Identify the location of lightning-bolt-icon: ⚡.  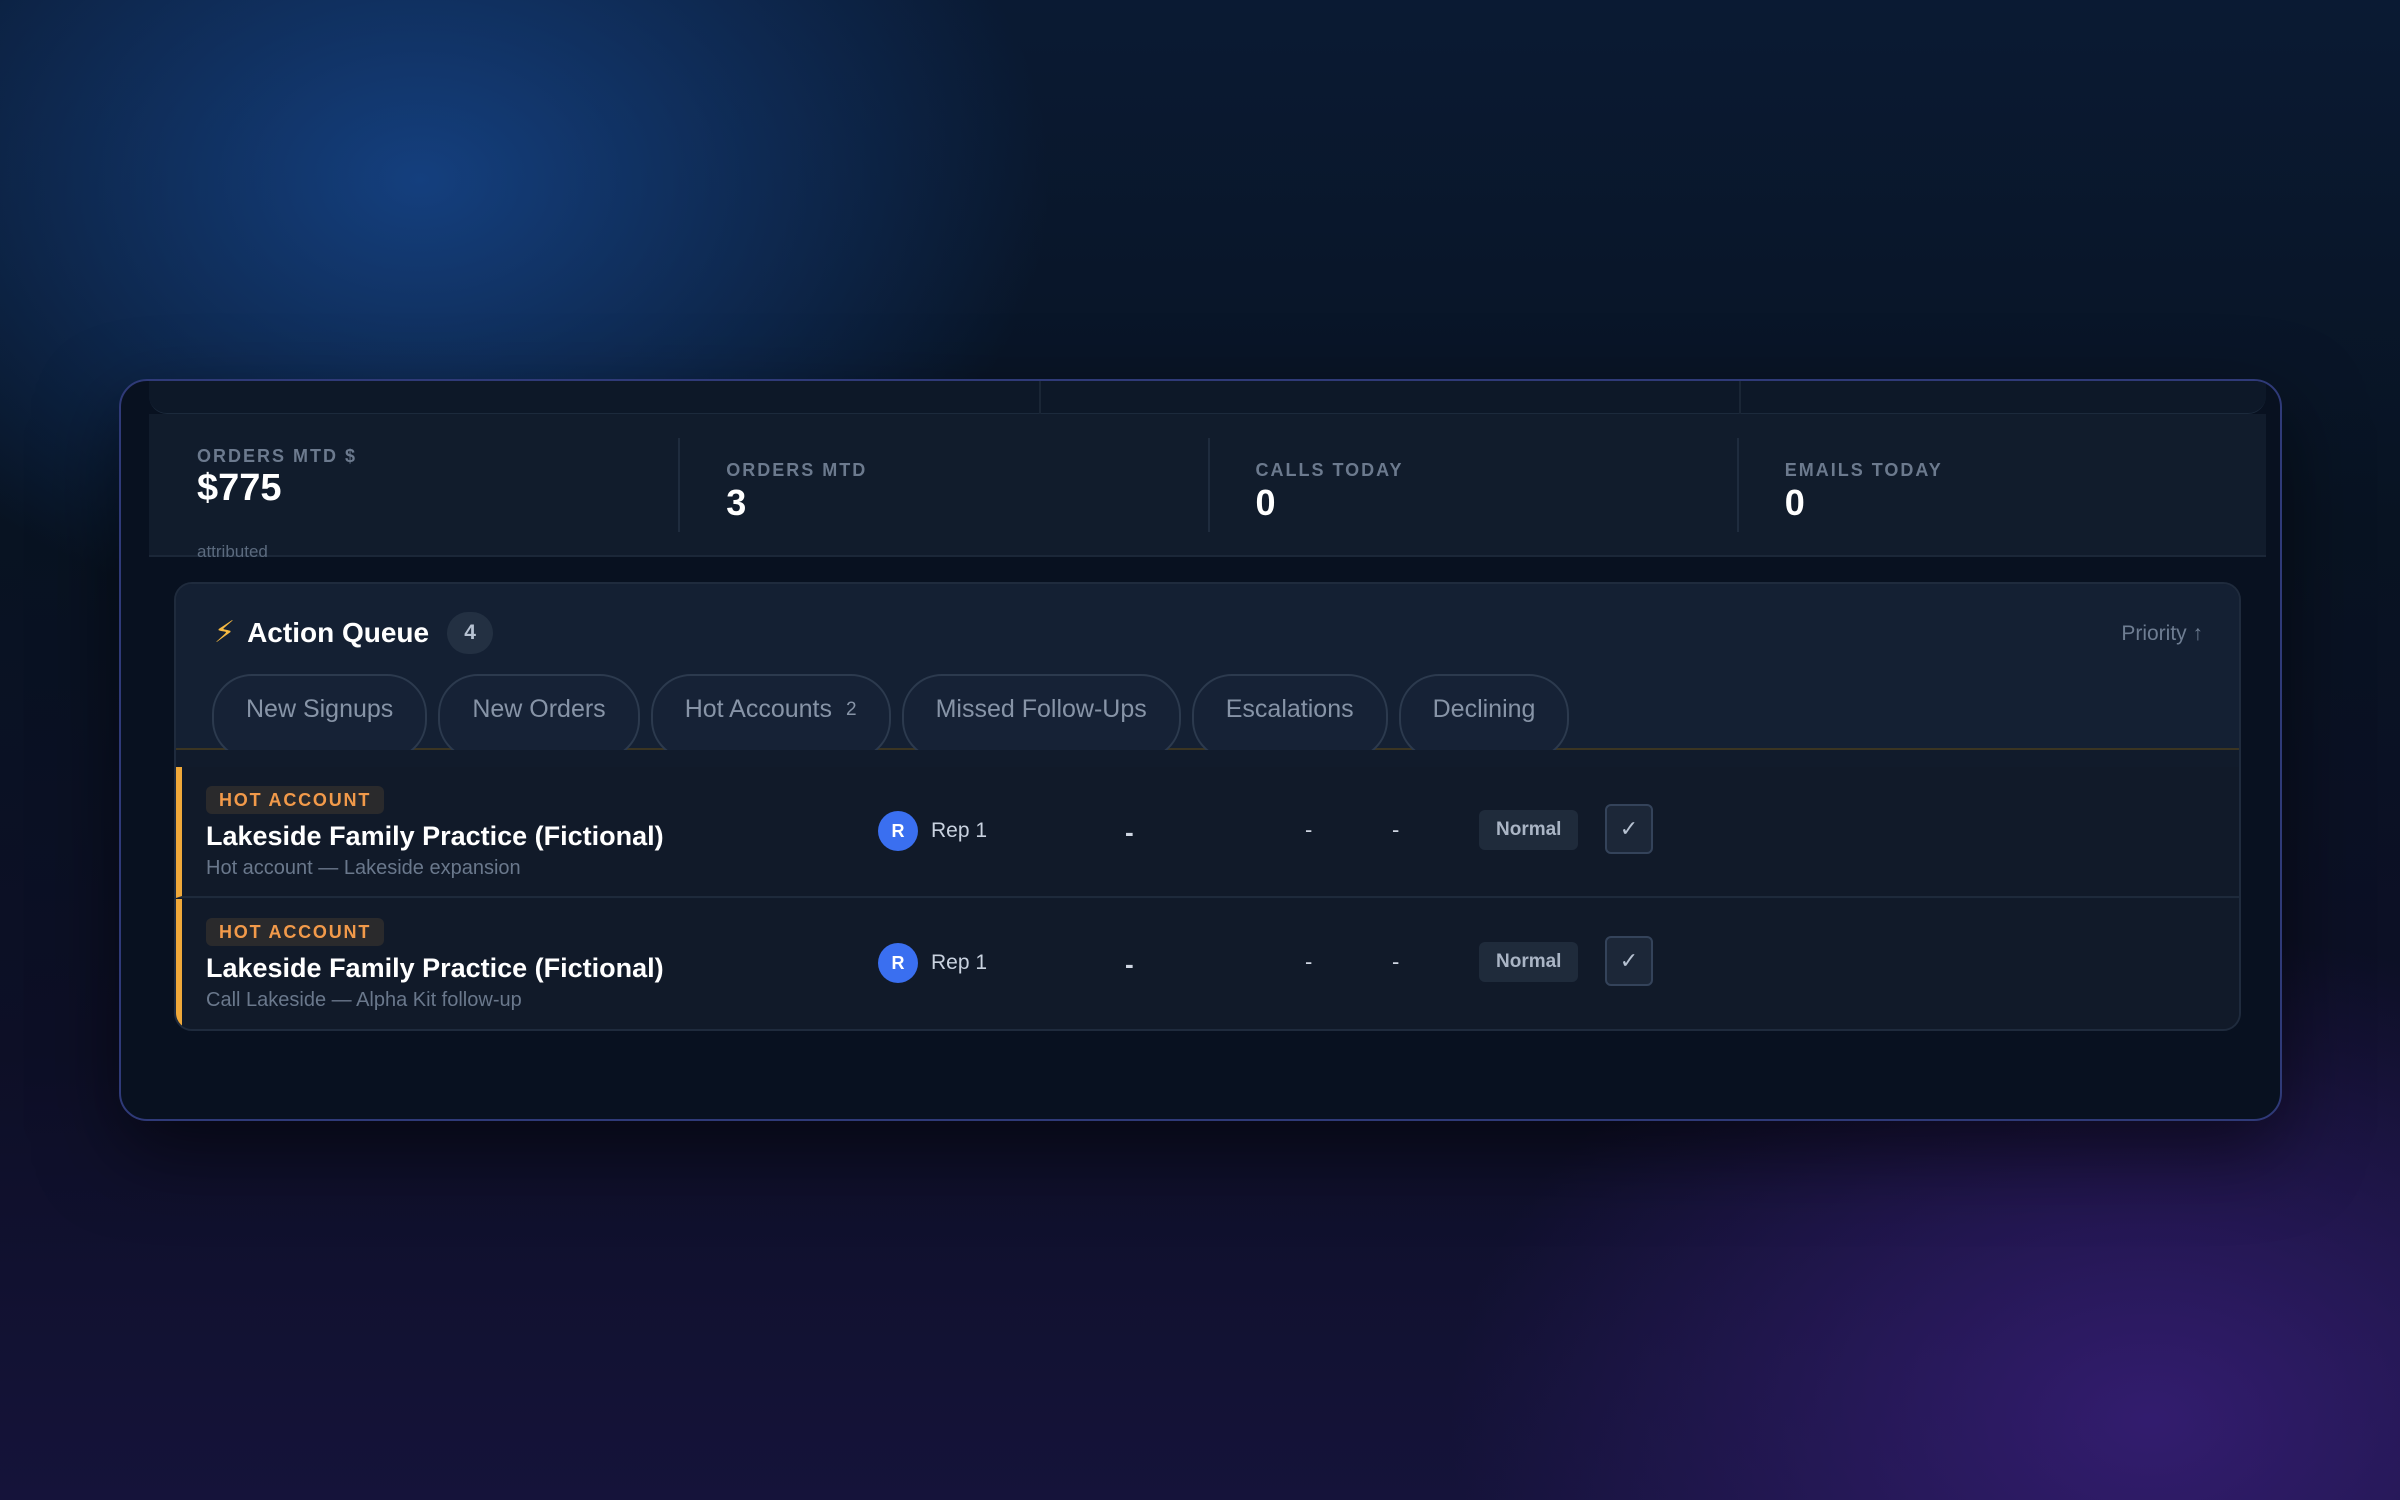
(225, 632).